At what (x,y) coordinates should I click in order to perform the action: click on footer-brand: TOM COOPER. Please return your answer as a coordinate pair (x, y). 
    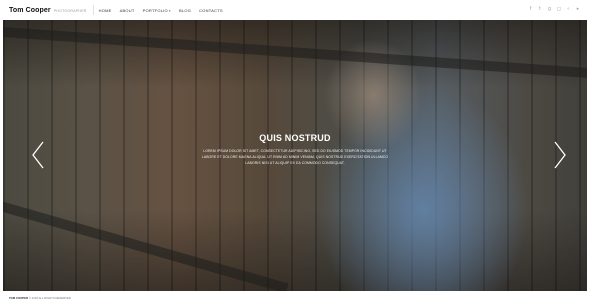
    Looking at the image, I should click on (19, 298).